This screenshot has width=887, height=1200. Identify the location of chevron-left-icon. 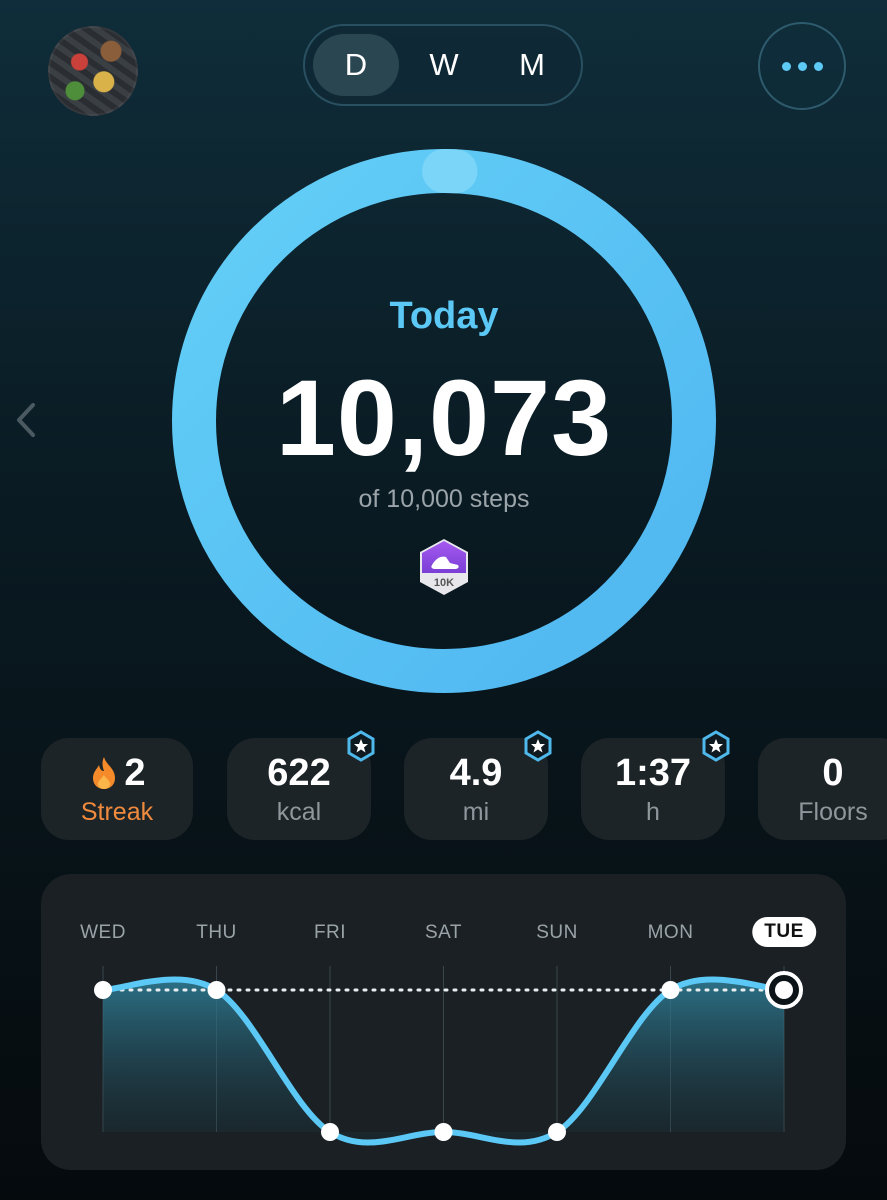
(26, 420).